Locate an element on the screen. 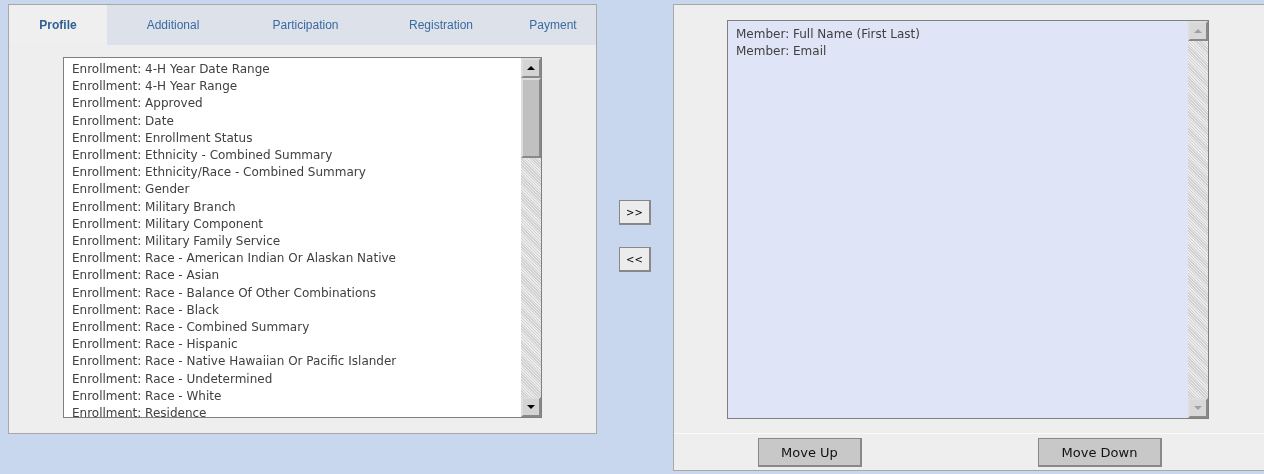  transfer-button: << is located at coordinates (635, 259).